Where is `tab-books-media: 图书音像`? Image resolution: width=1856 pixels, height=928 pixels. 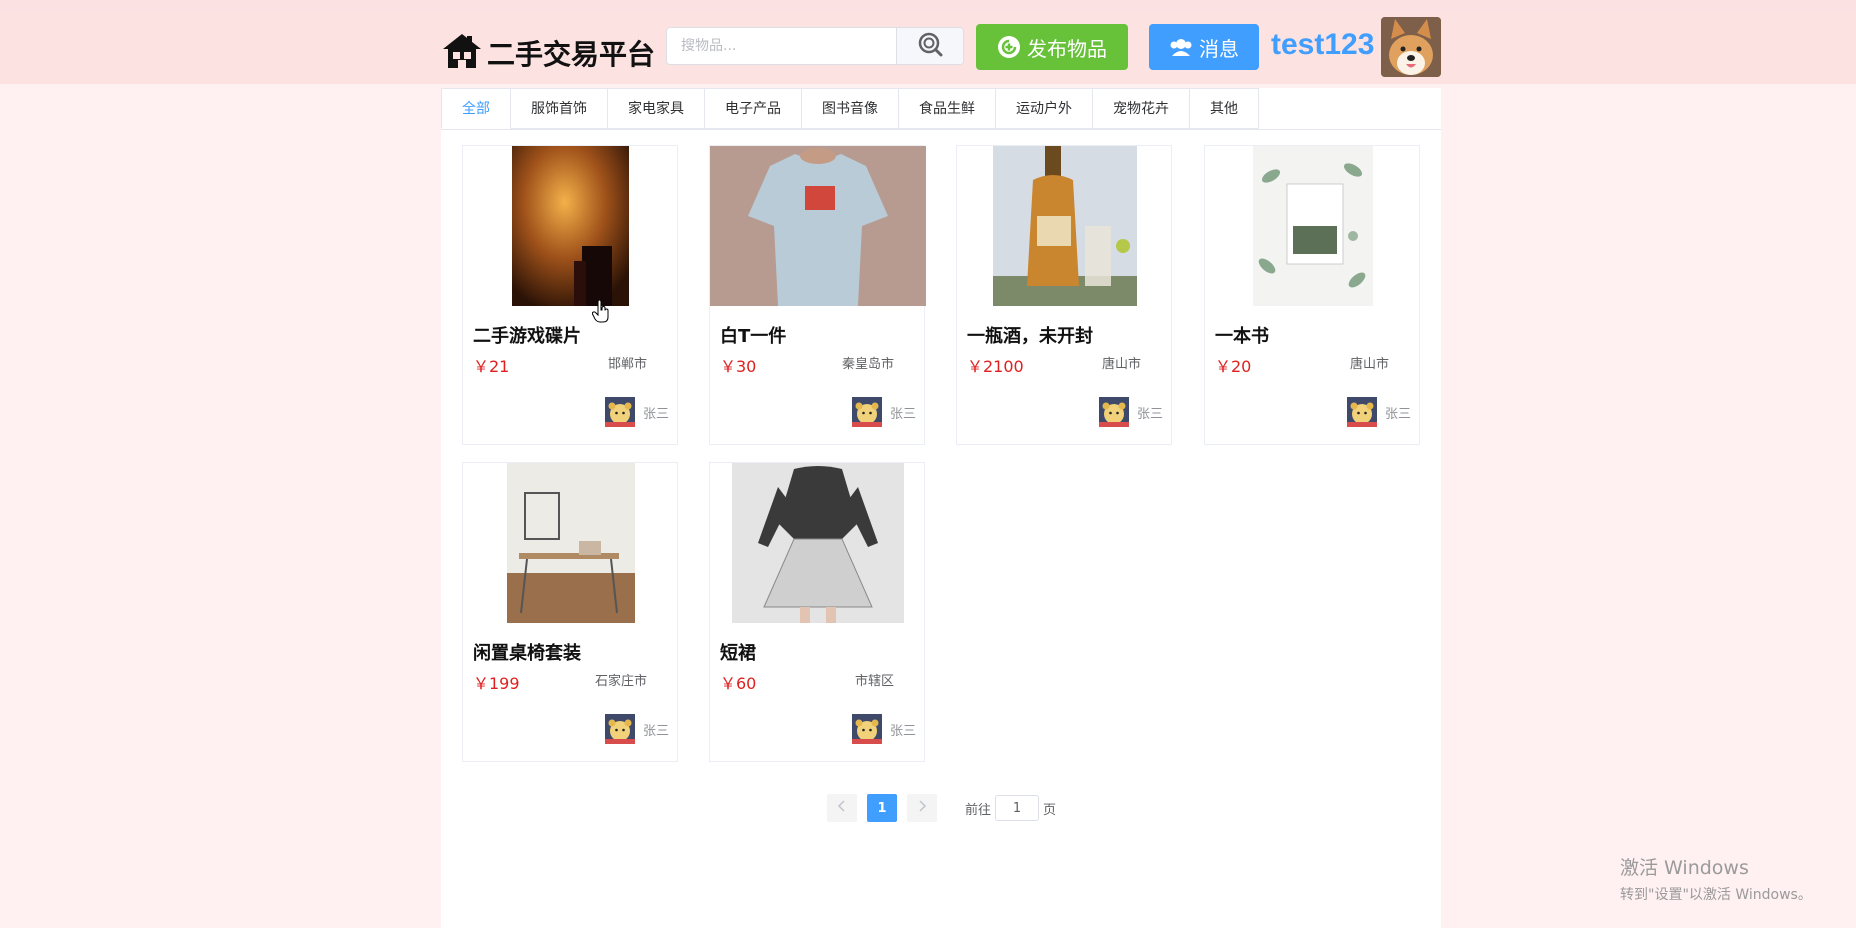 tab-books-media: 图书音像 is located at coordinates (850, 108).